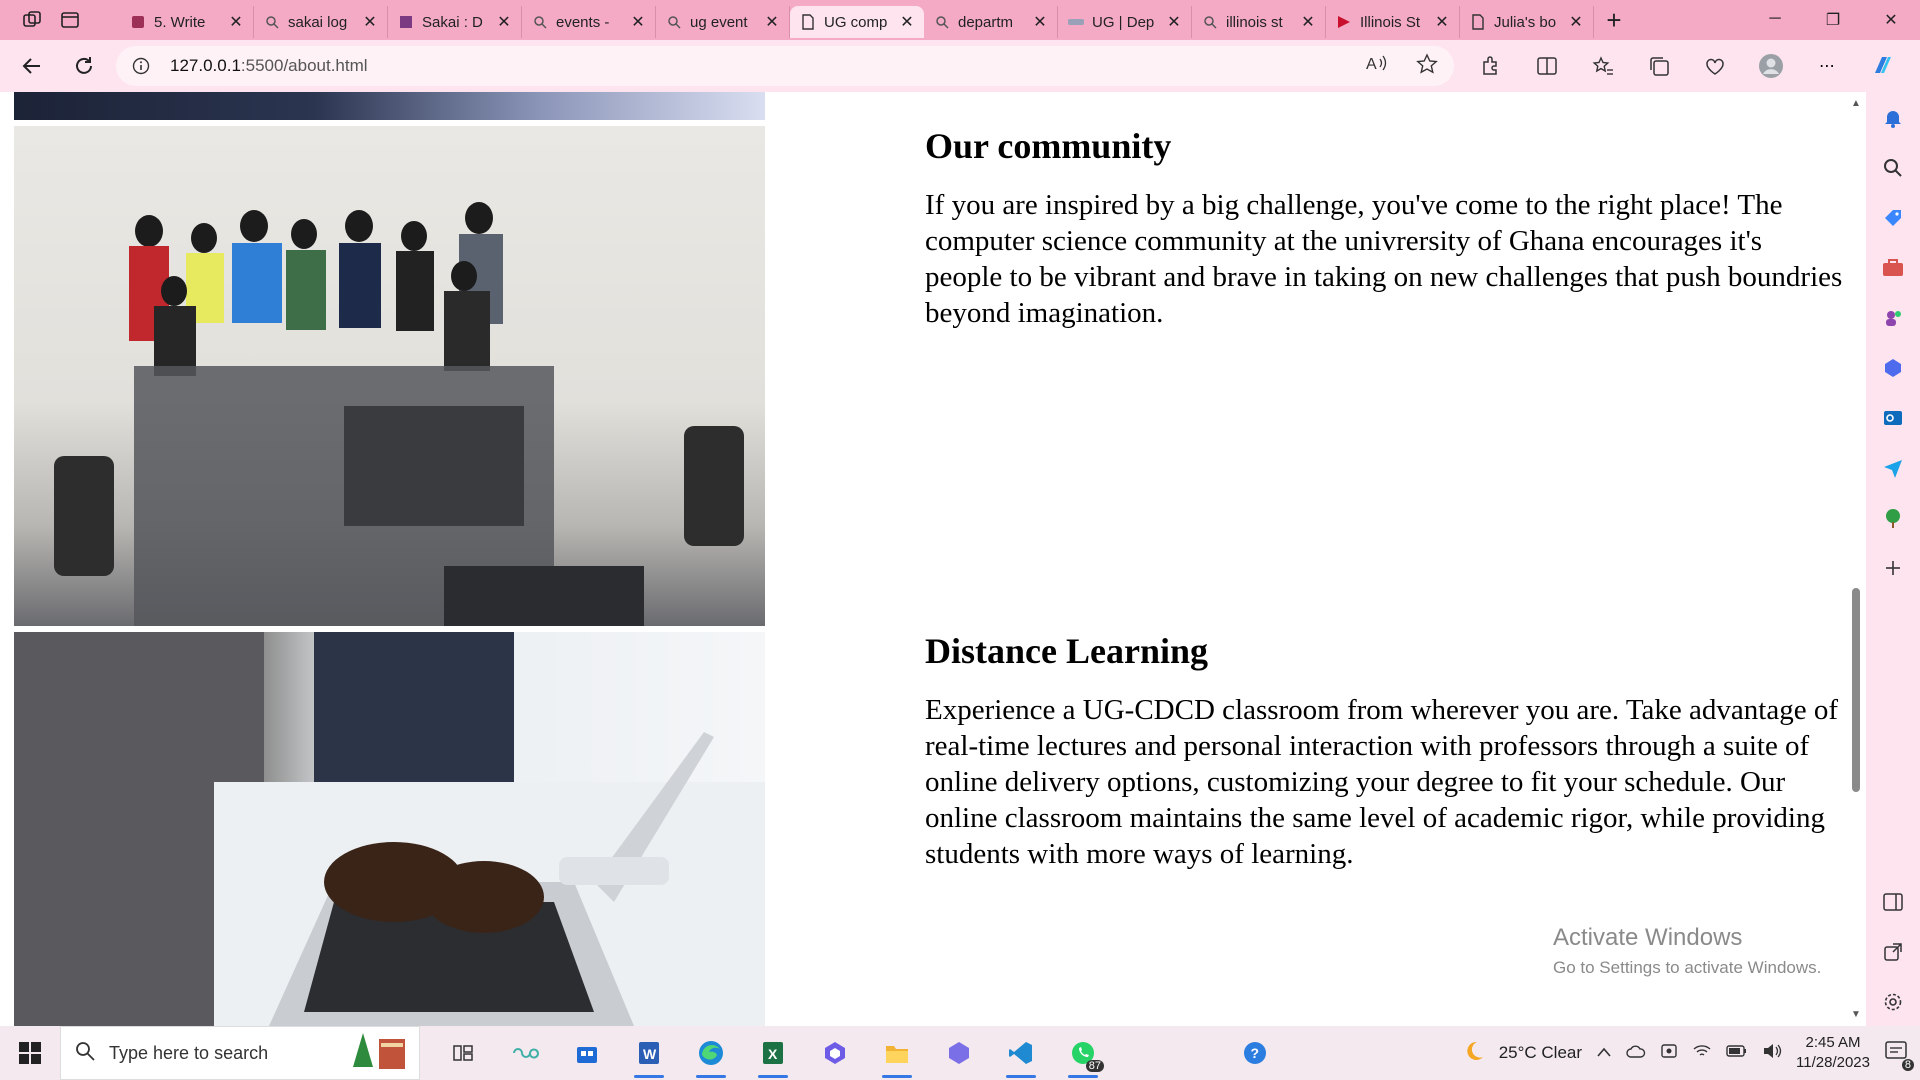  Describe the element at coordinates (1021, 1053) in the screenshot. I see `vscode-icon` at that location.